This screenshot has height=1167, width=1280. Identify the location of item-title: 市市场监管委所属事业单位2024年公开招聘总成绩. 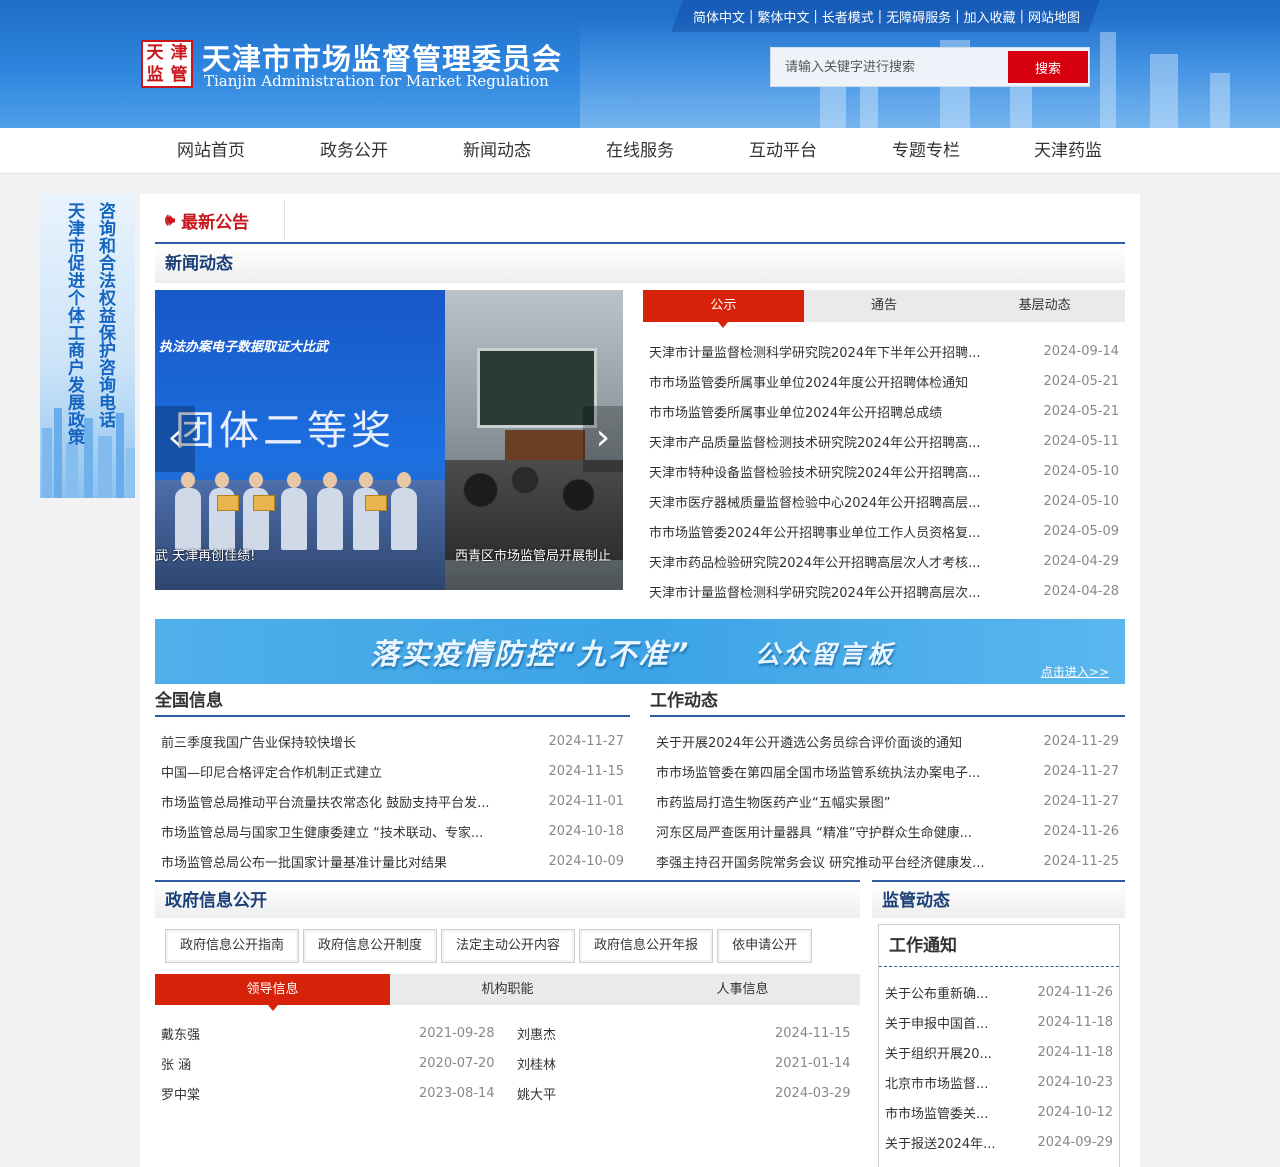
(795, 411).